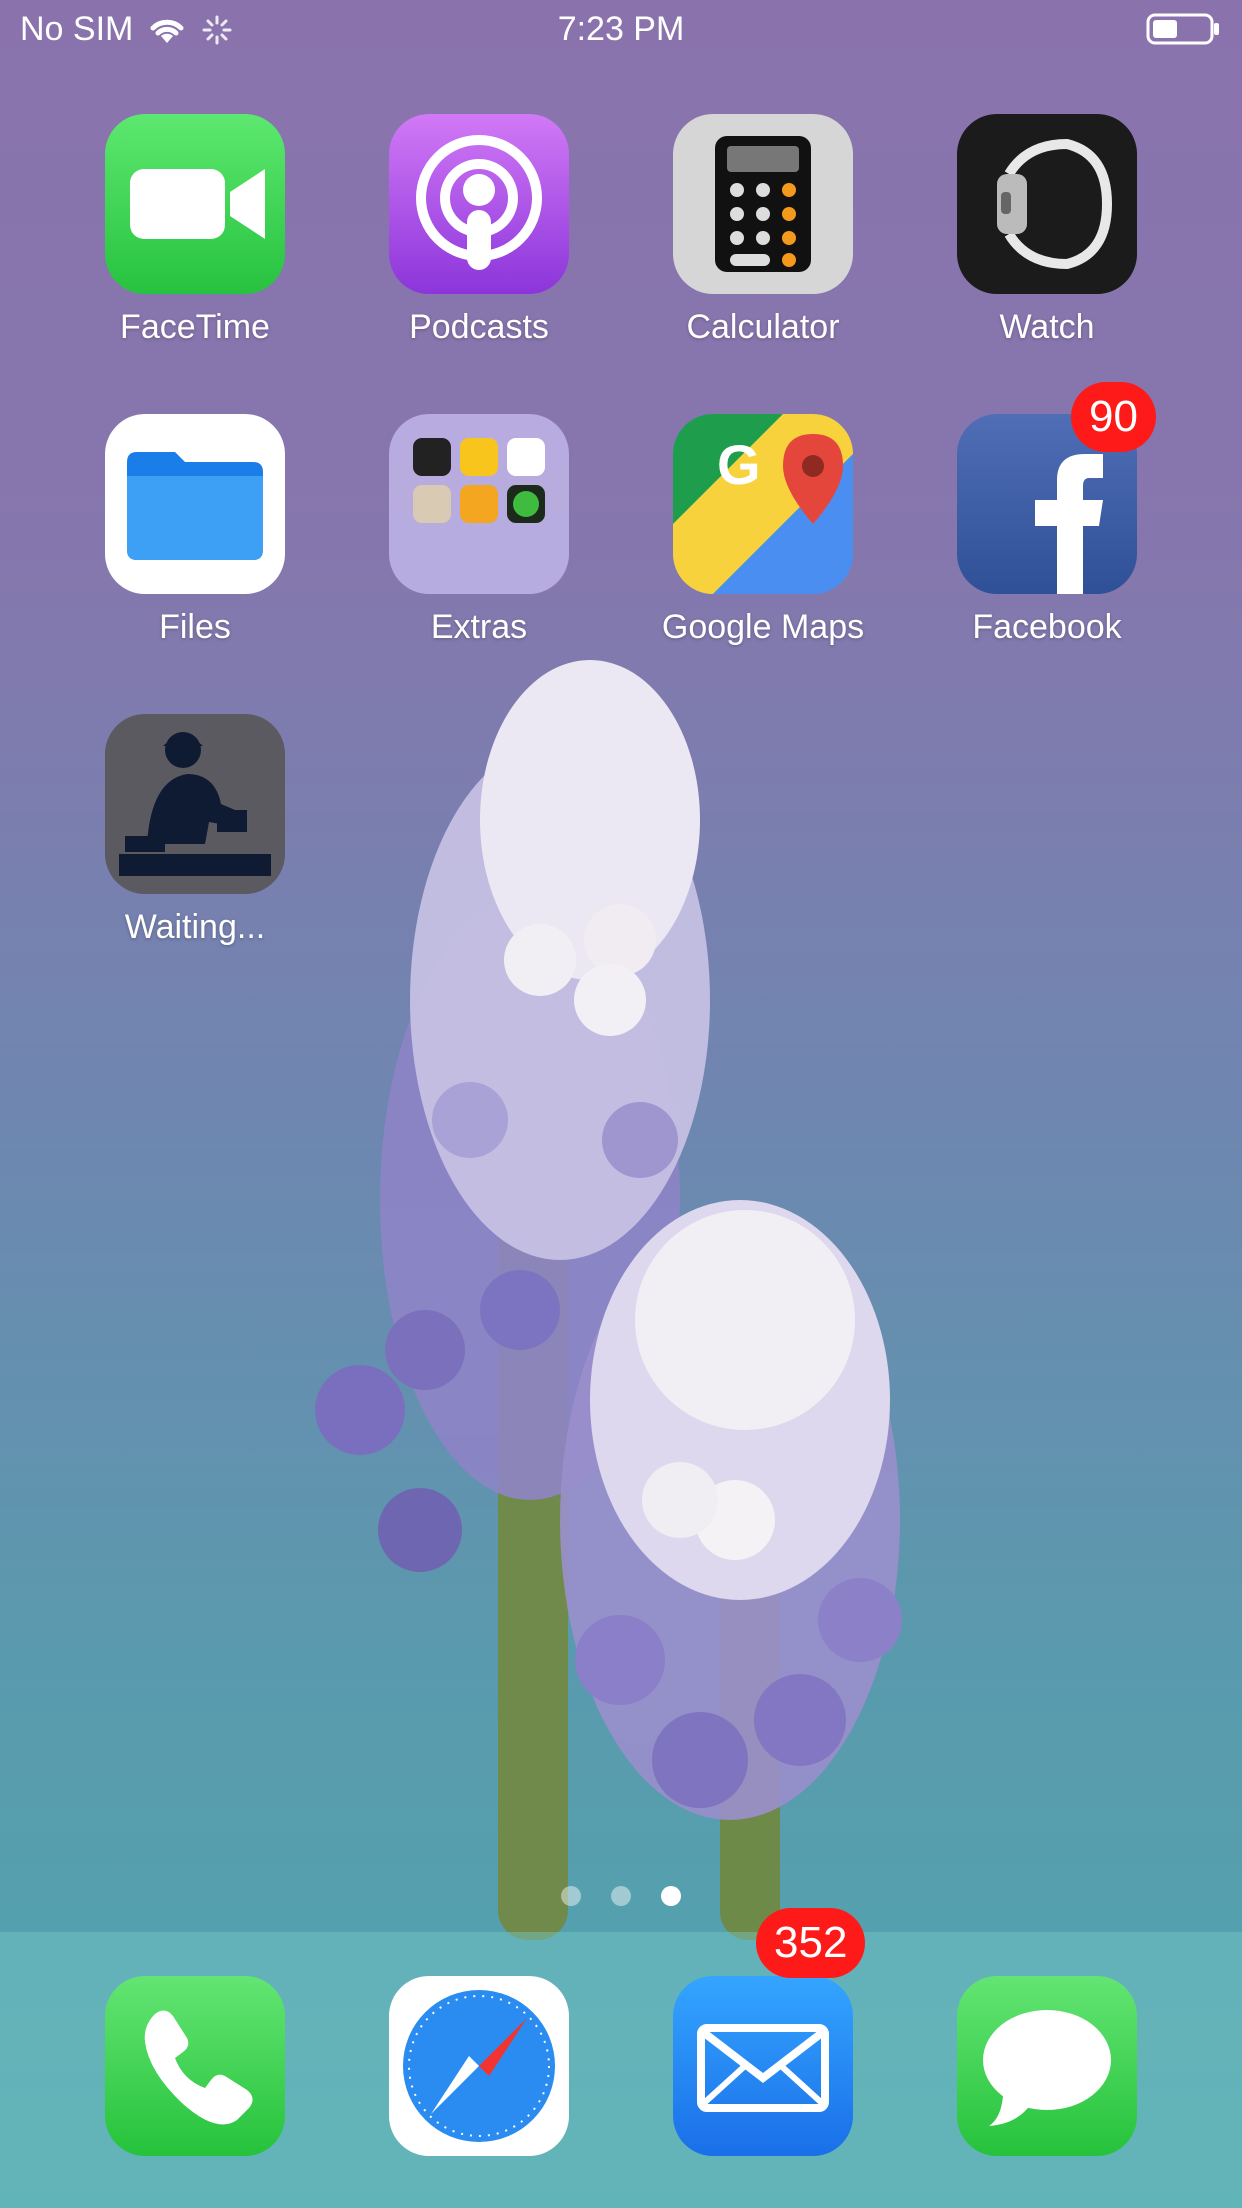 This screenshot has height=2208, width=1242. What do you see at coordinates (763, 327) in the screenshot?
I see `app-label: Calculator` at bounding box center [763, 327].